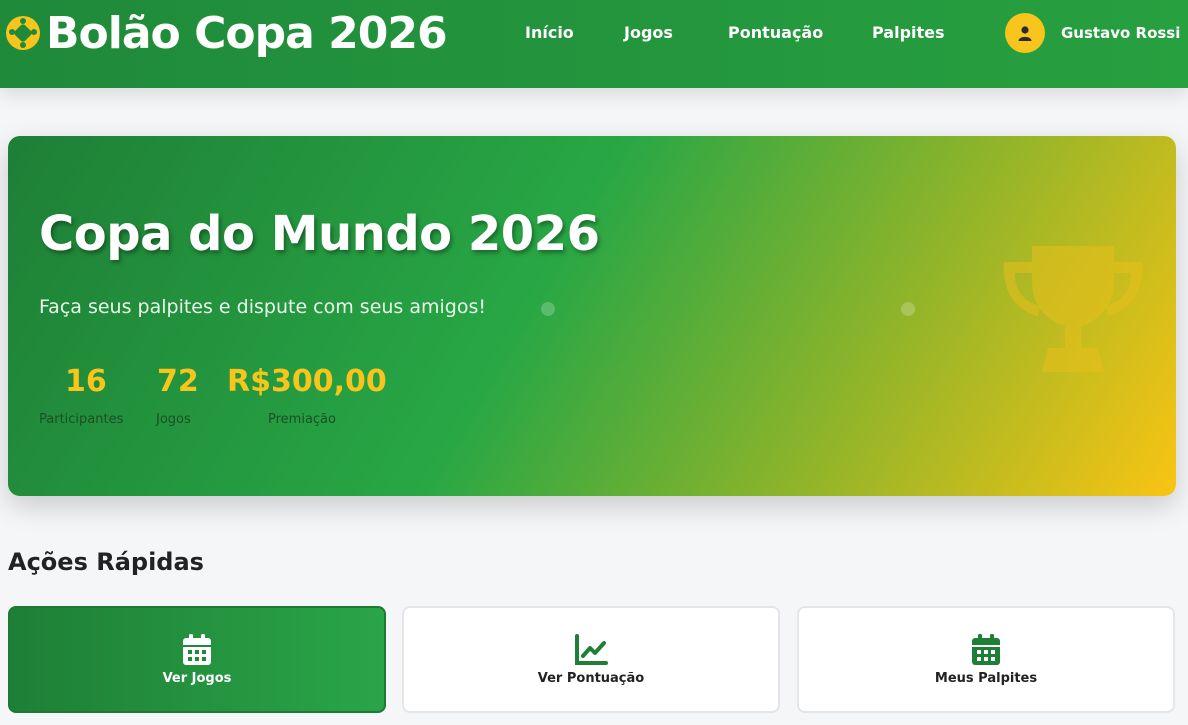 The width and height of the screenshot is (1188, 725). What do you see at coordinates (106, 562) in the screenshot?
I see `quick-actions-title: Ações Rápidas` at bounding box center [106, 562].